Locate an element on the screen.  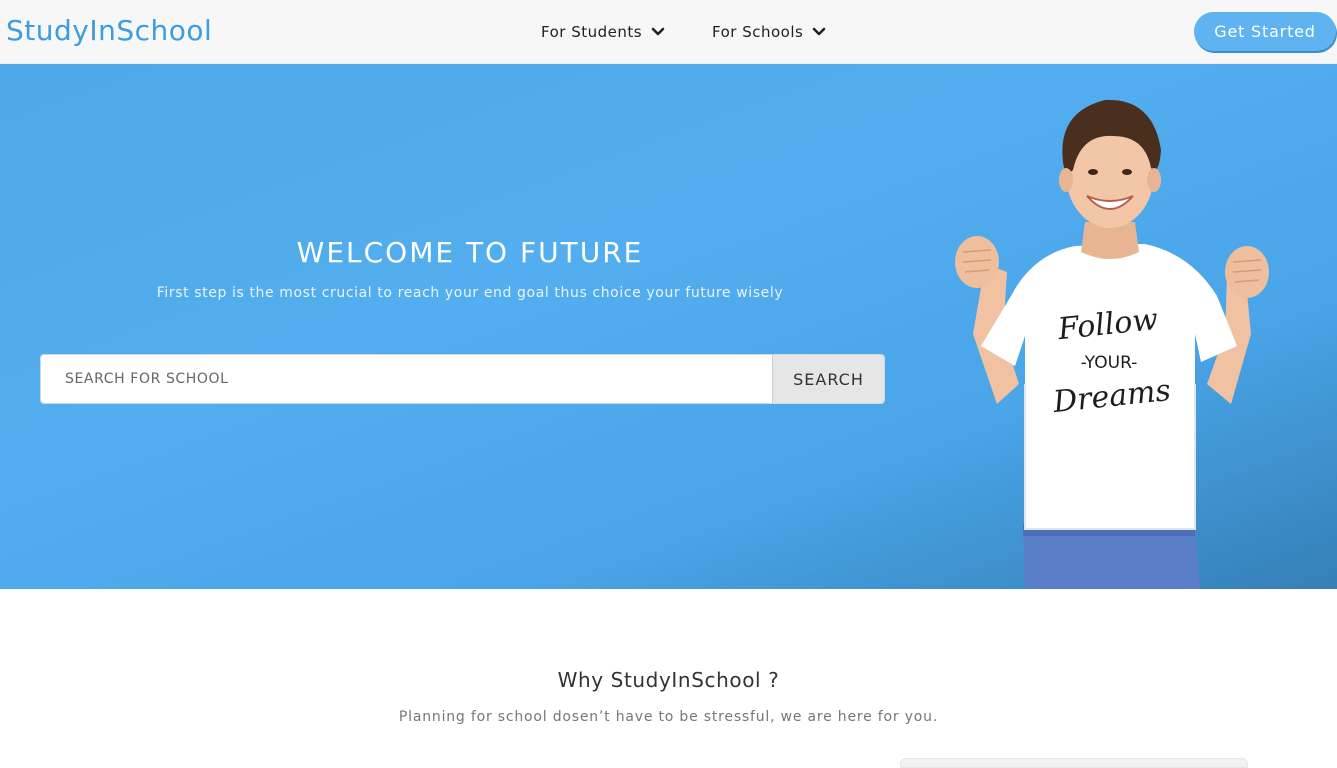
why-section-title: Why StudyInSchool ? is located at coordinates (668, 680).